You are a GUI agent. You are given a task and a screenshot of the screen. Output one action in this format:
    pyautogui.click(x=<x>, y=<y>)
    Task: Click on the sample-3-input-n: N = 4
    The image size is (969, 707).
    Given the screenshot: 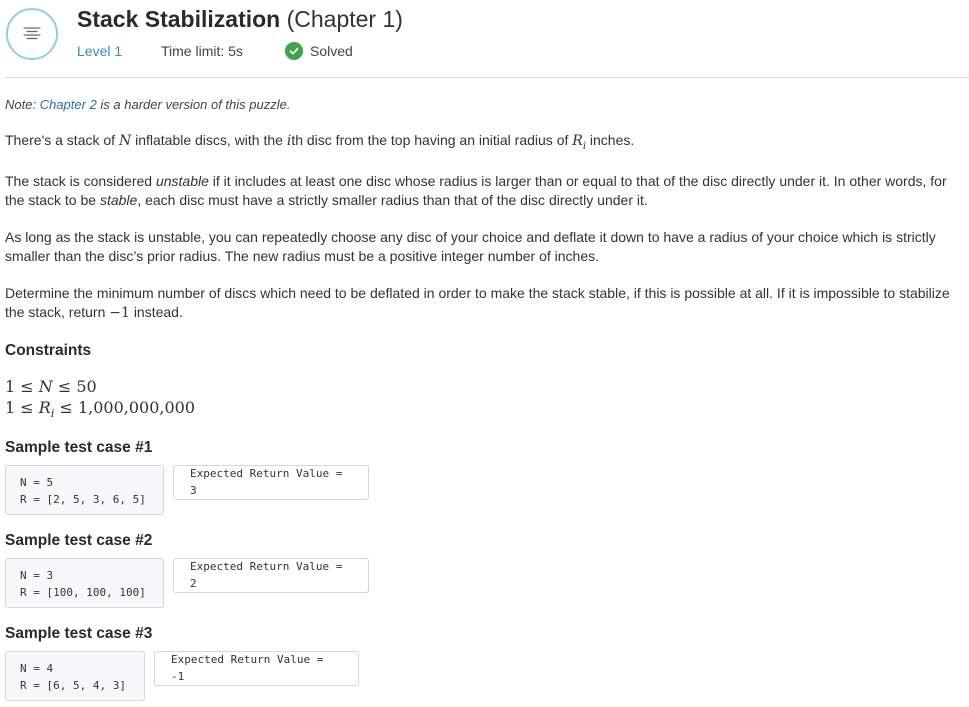 What is the action you would take?
    pyautogui.click(x=37, y=668)
    